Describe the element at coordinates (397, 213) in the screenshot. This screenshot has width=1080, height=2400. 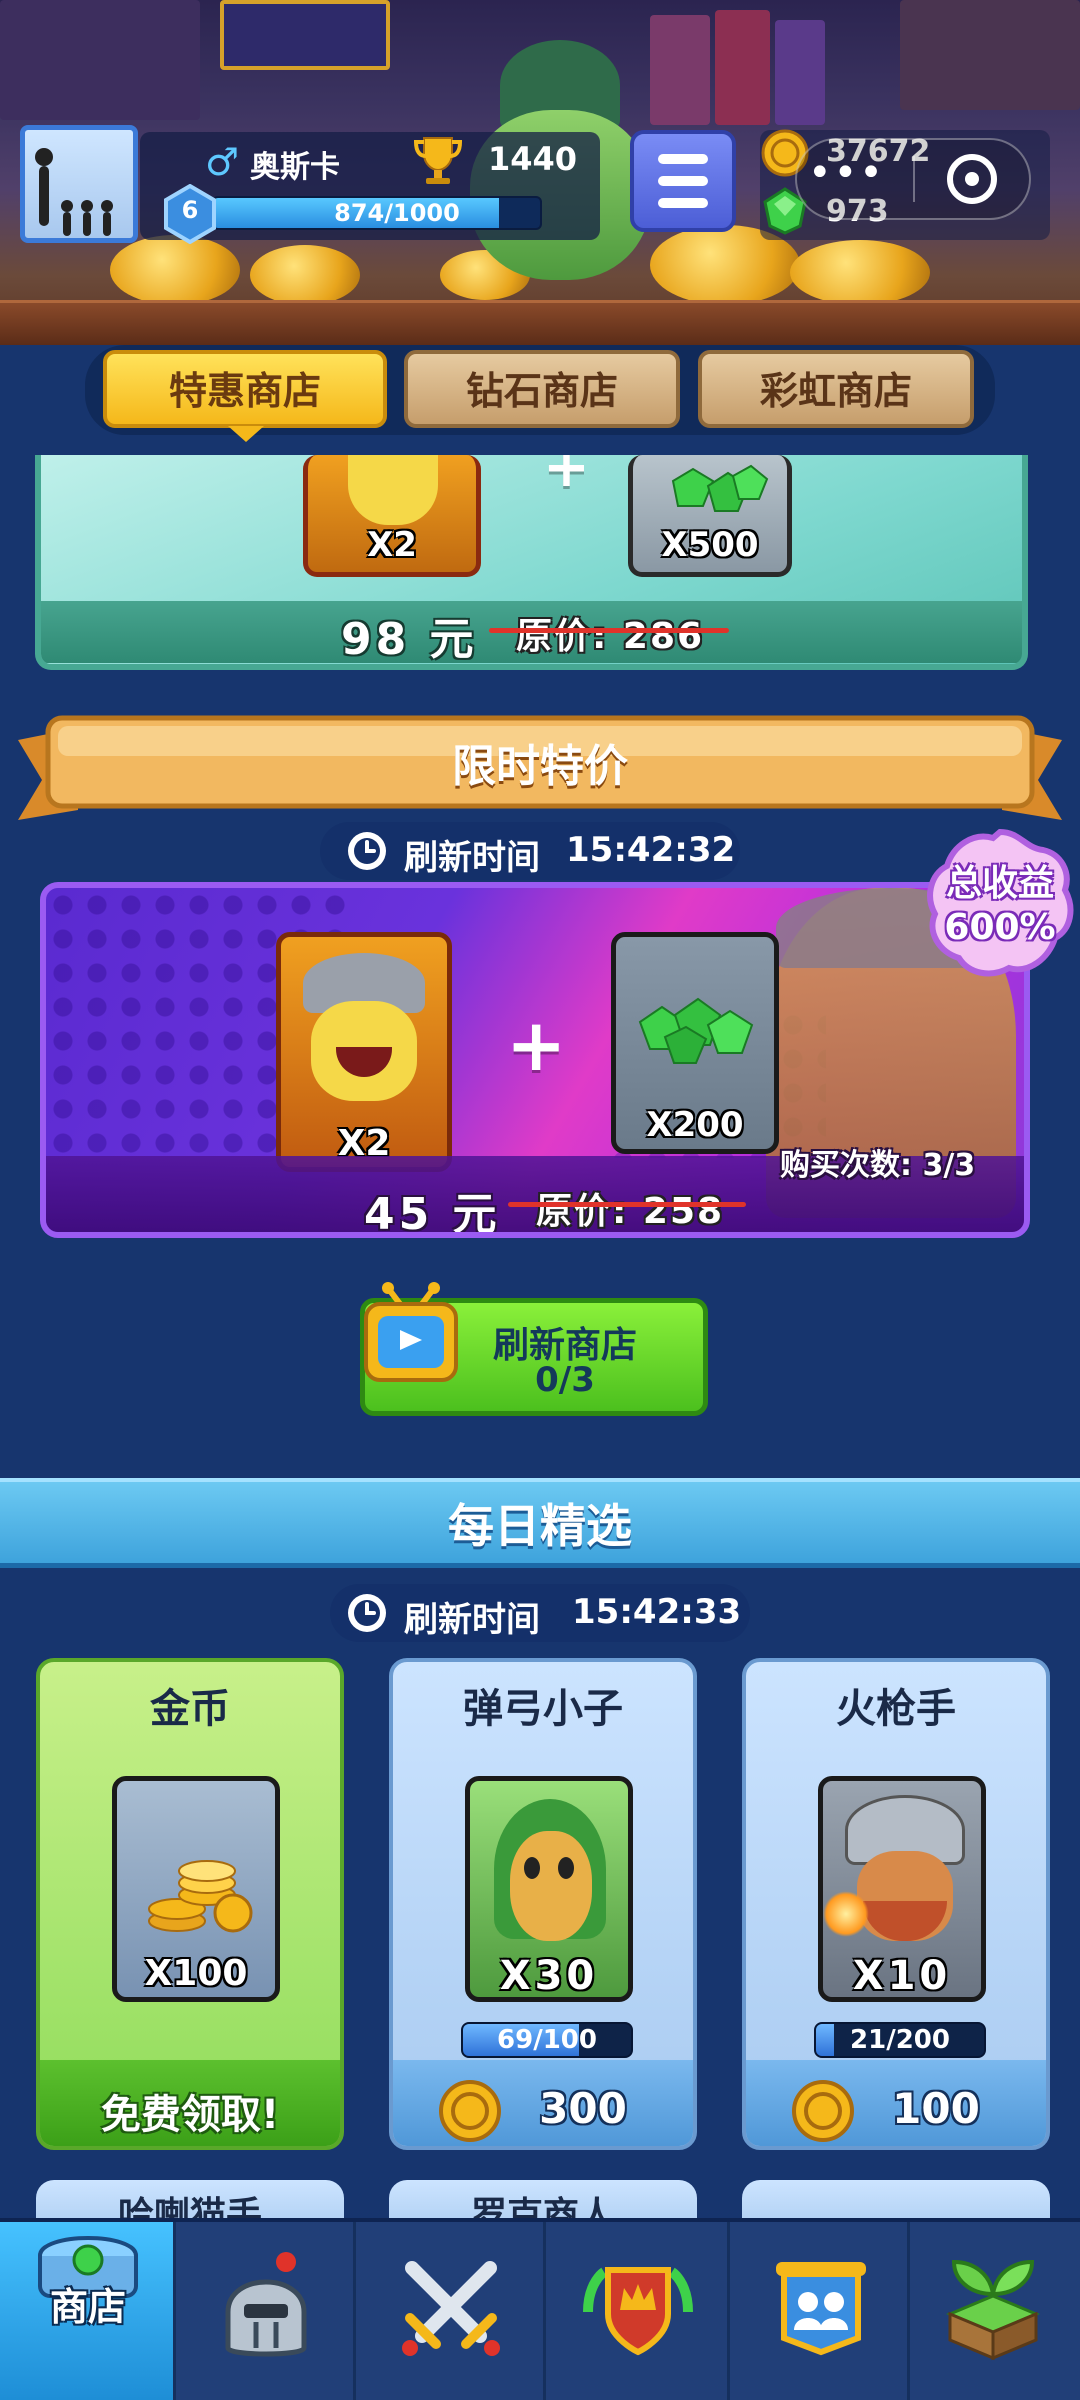
I see `xp-progress-text: 874/1000` at that location.